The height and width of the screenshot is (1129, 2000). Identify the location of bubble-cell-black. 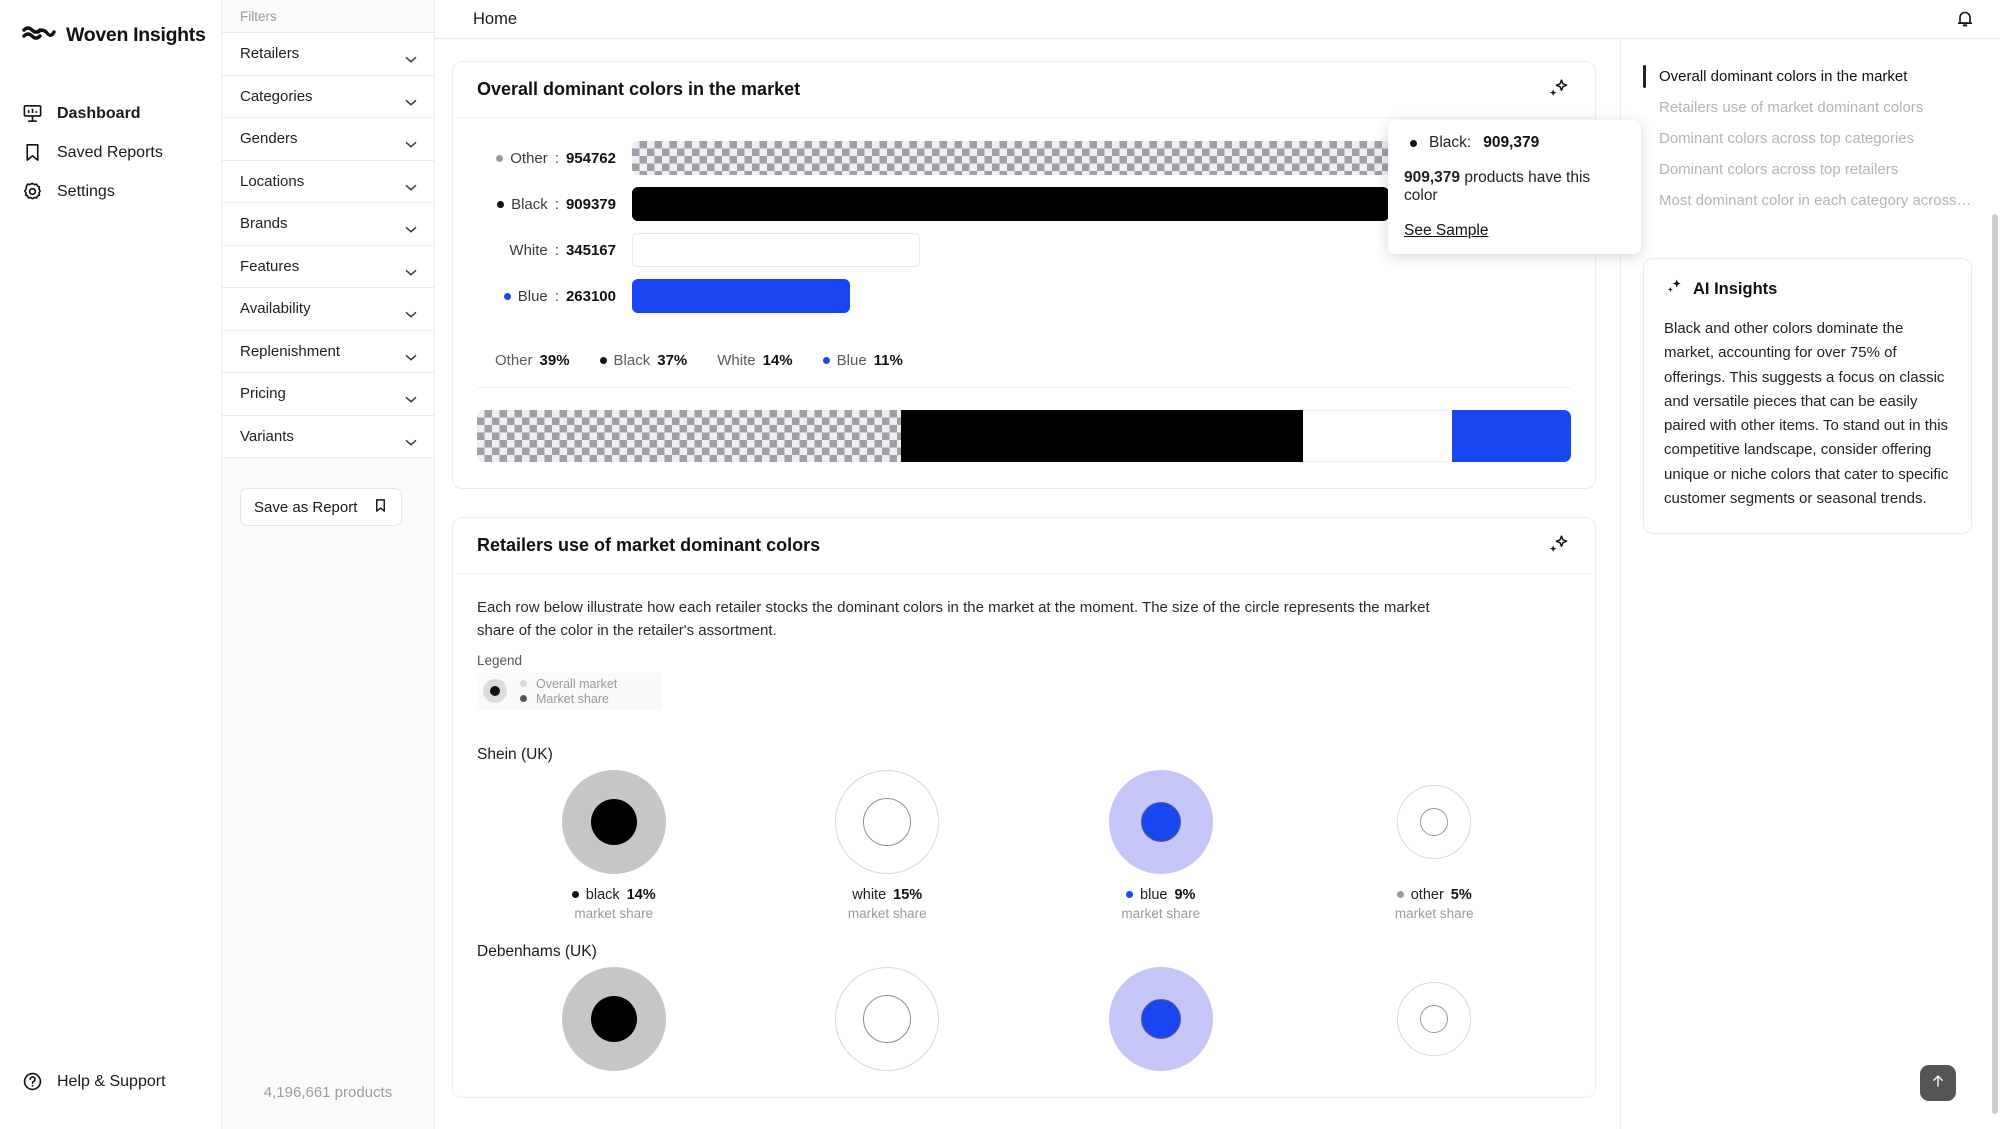
(614, 1018).